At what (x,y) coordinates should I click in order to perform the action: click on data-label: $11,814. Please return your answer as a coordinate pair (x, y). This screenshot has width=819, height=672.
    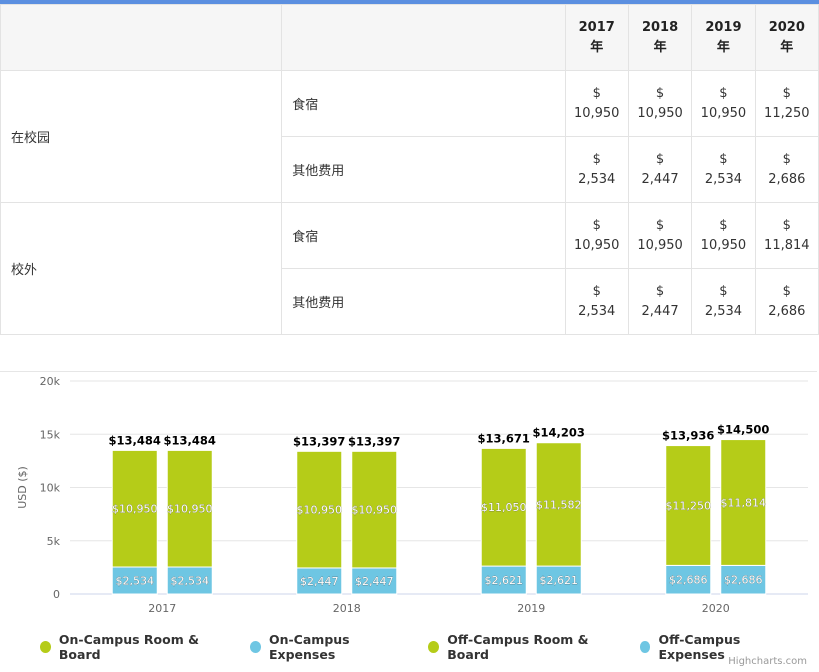
    Looking at the image, I should click on (744, 502).